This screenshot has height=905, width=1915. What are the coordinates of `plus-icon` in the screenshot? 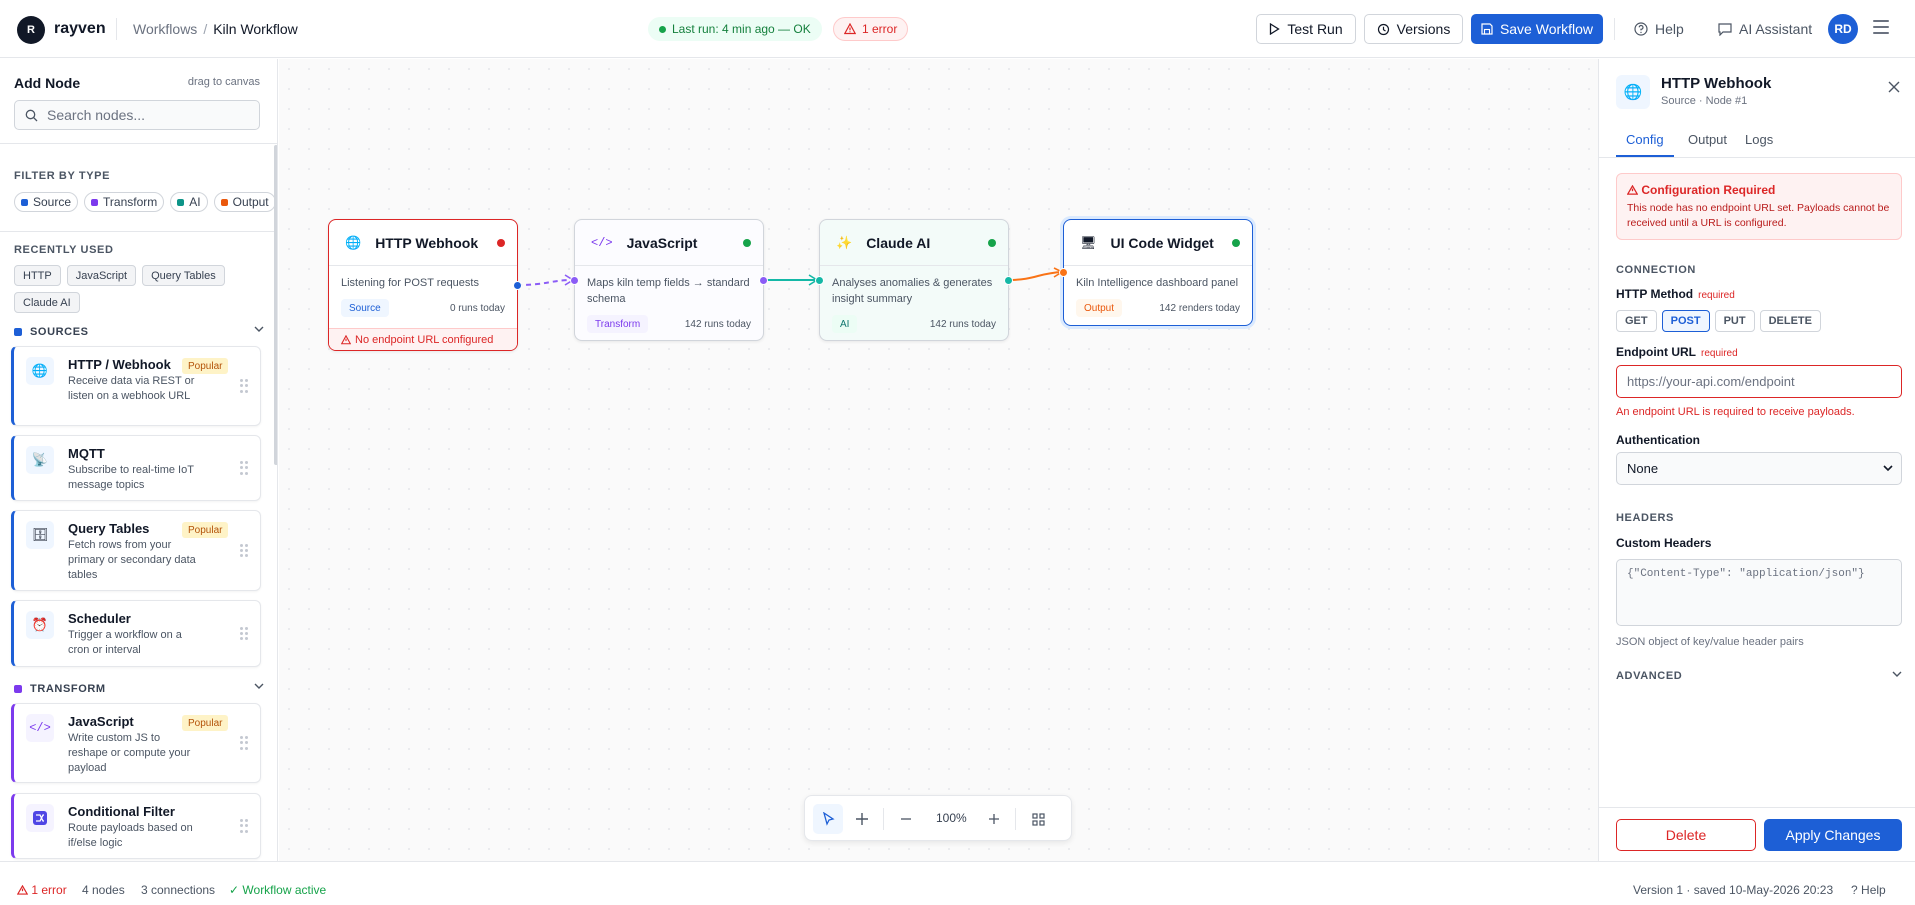 It's located at (862, 819).